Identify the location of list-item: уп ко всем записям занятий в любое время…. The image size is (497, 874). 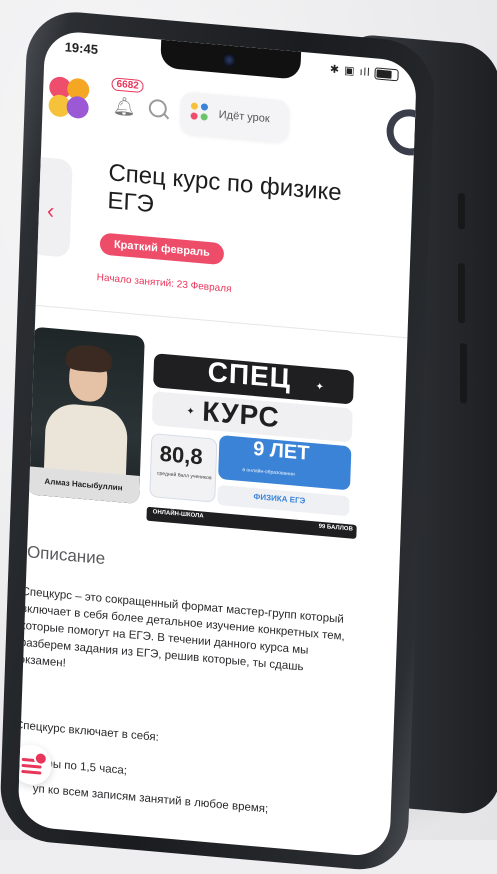
(150, 799).